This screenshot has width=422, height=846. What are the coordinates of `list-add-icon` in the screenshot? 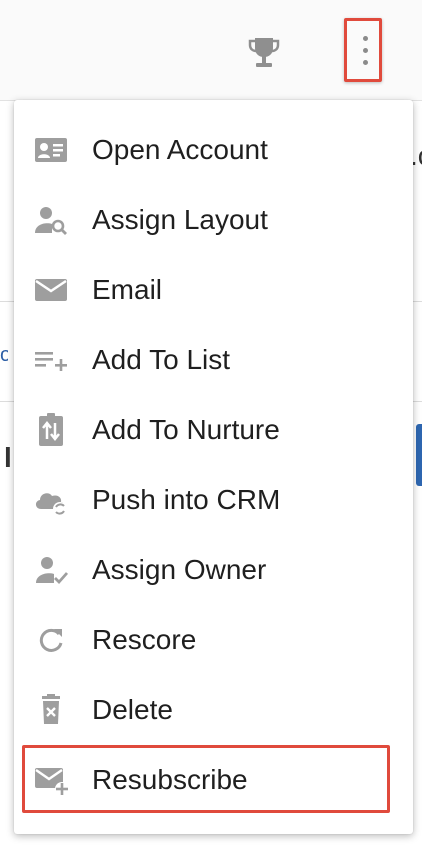 It's located at (51, 361).